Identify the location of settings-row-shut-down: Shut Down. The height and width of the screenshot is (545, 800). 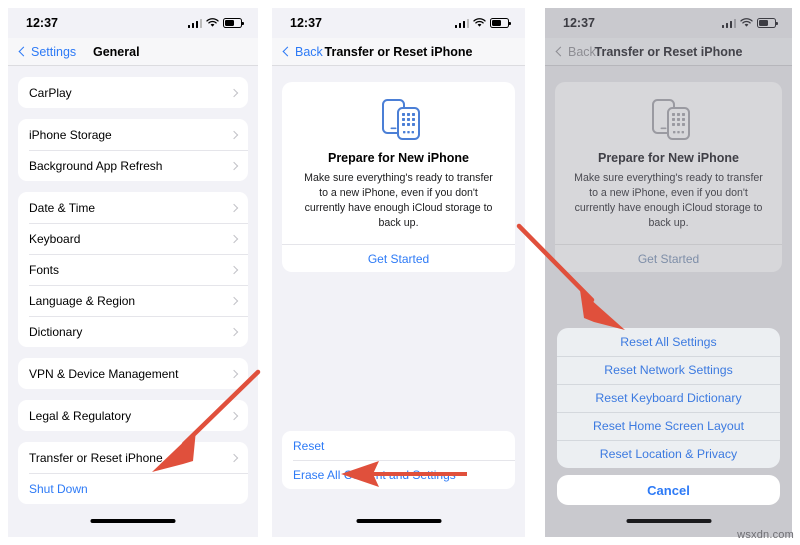
(133, 488).